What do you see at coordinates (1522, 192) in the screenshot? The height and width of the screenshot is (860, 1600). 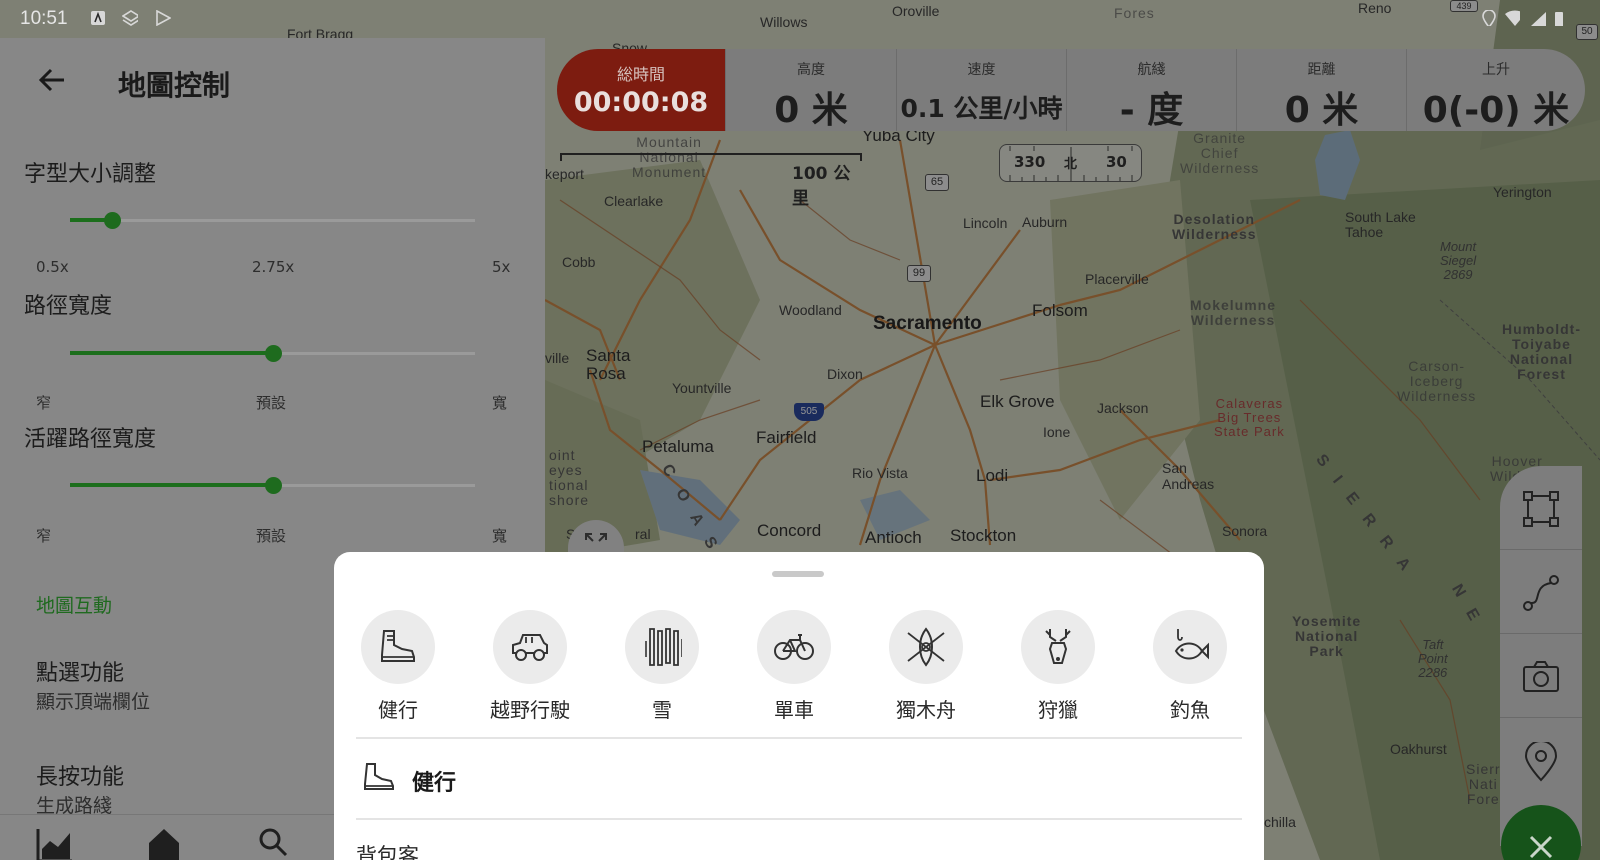 I see `map-label-yerington: Yerington` at bounding box center [1522, 192].